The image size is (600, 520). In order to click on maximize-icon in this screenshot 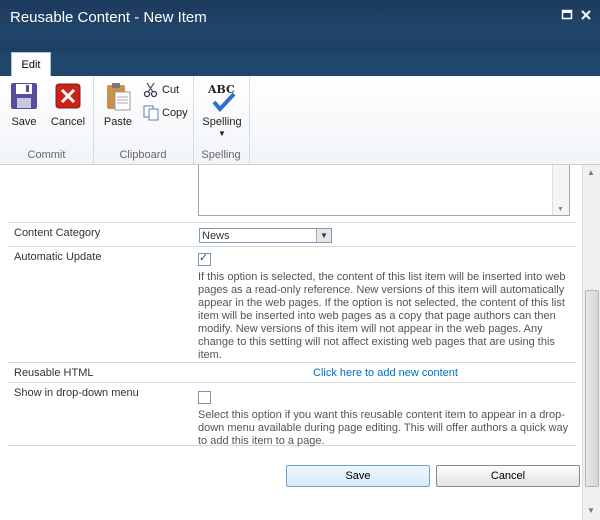, I will do `click(567, 15)`.